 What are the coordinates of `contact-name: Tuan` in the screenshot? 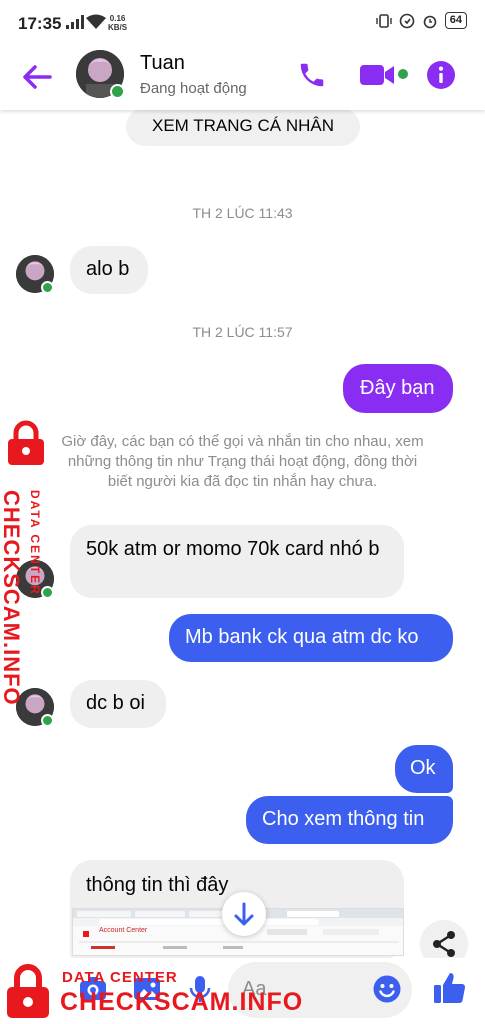 It's located at (162, 63).